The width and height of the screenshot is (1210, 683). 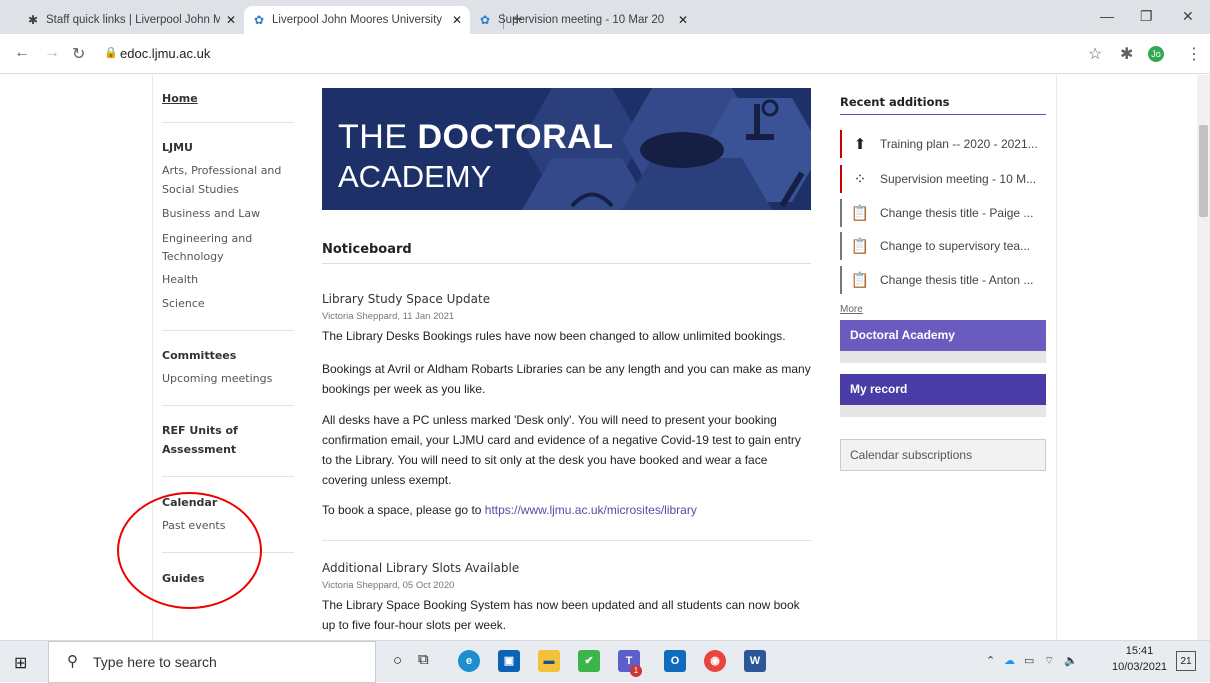 I want to click on taskbar-clock: 15:41 10/03/2021, so click(x=1139, y=659).